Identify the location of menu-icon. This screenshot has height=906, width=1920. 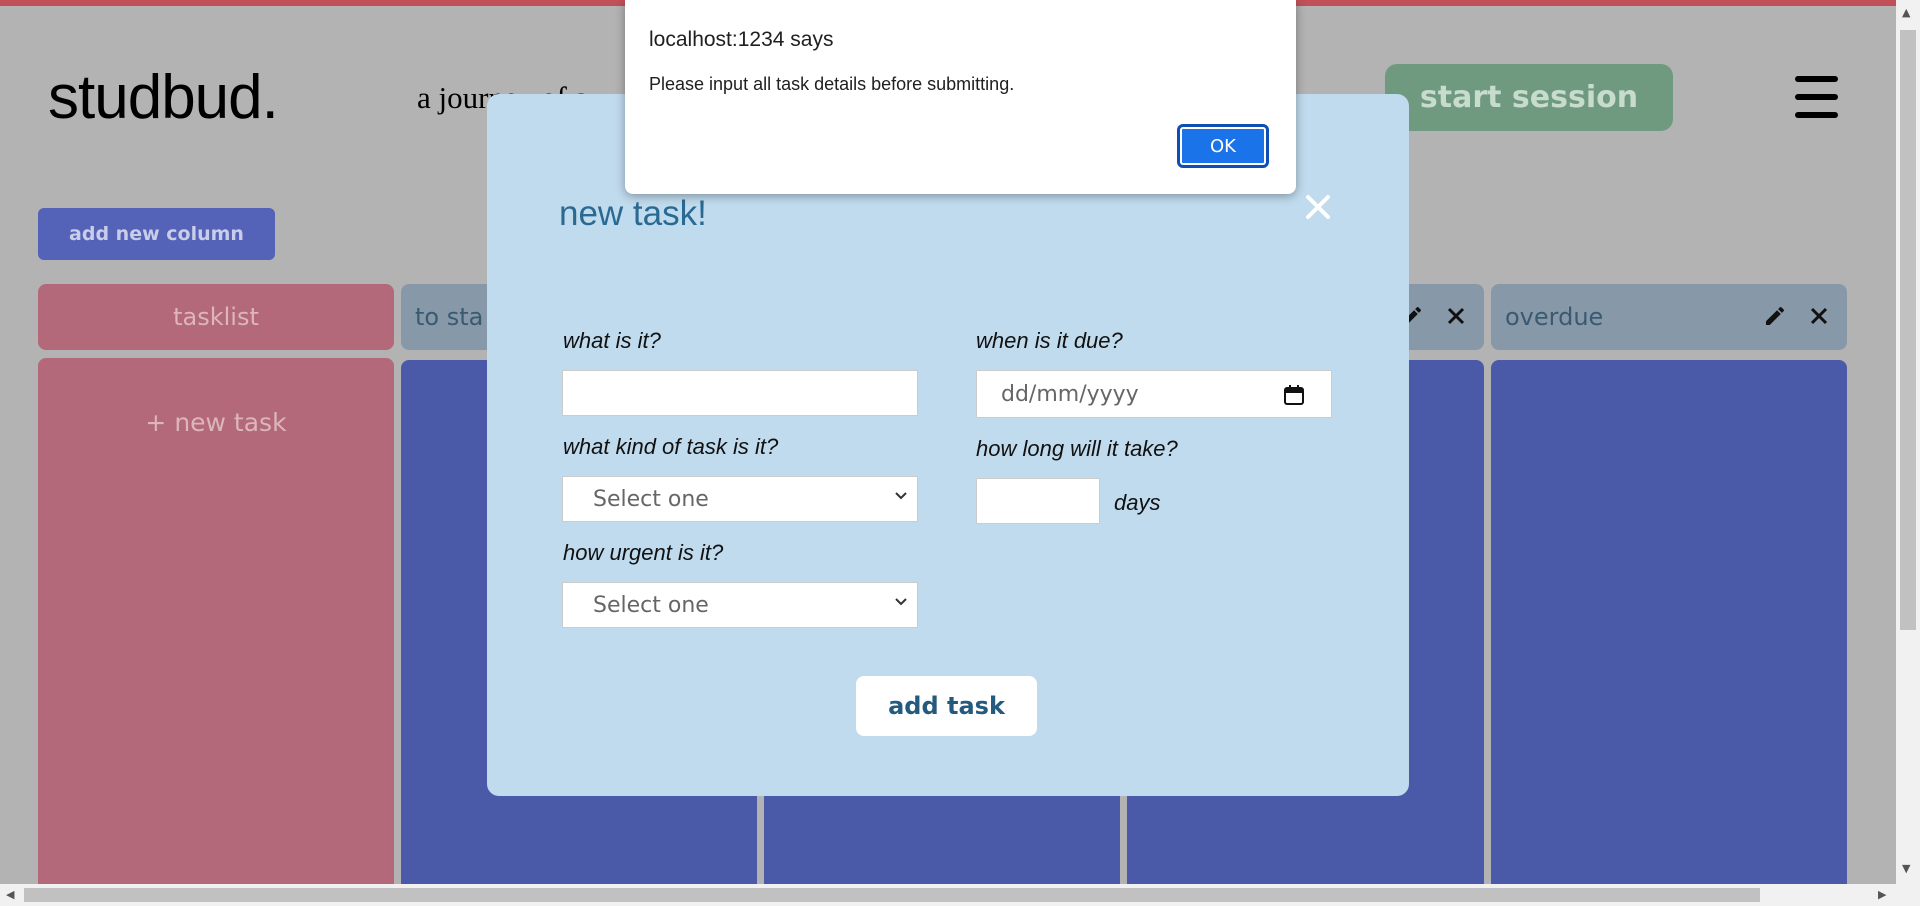
(1816, 97).